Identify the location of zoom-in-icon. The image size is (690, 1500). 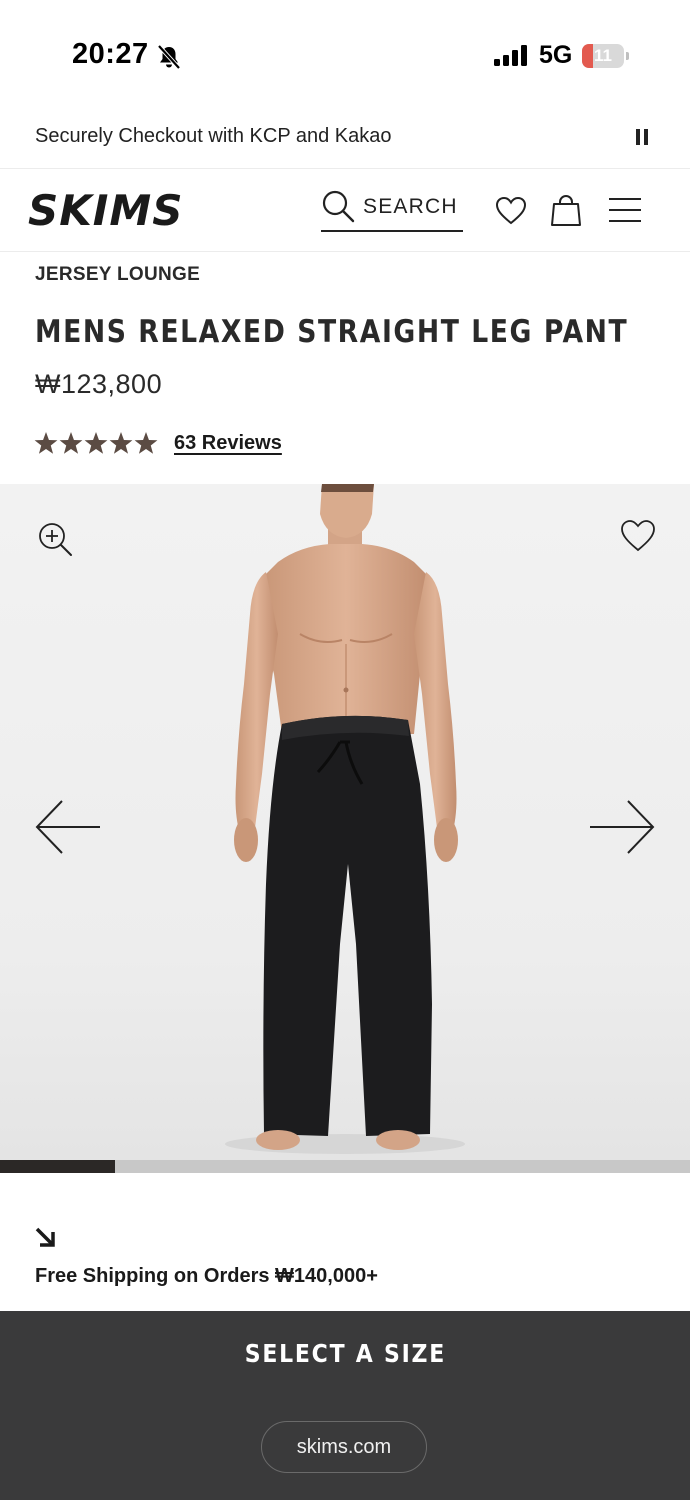
(56, 540).